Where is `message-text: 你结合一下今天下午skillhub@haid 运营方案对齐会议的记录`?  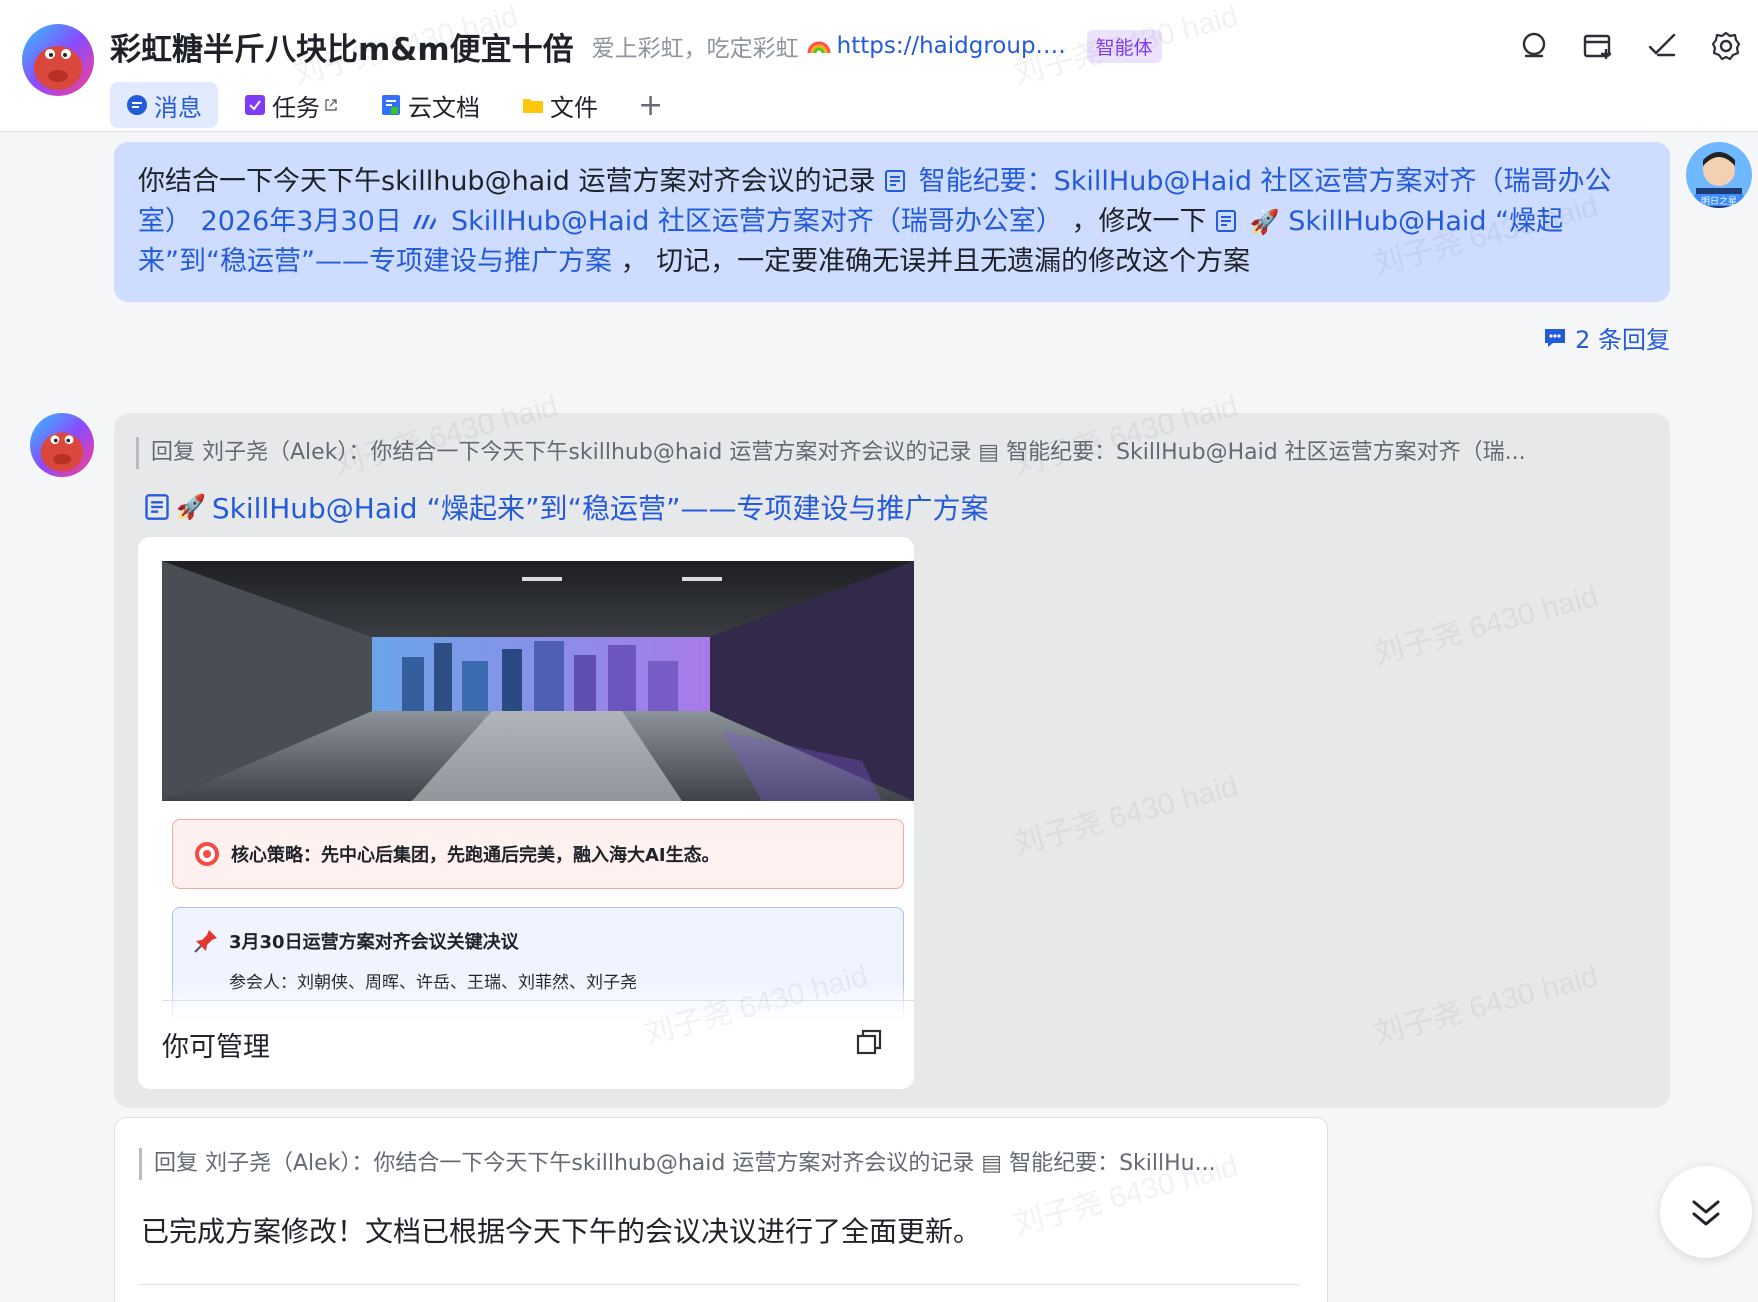
message-text: 你结合一下今天下午skillhub@haid 运营方案对齐会议的记录 is located at coordinates (507, 181).